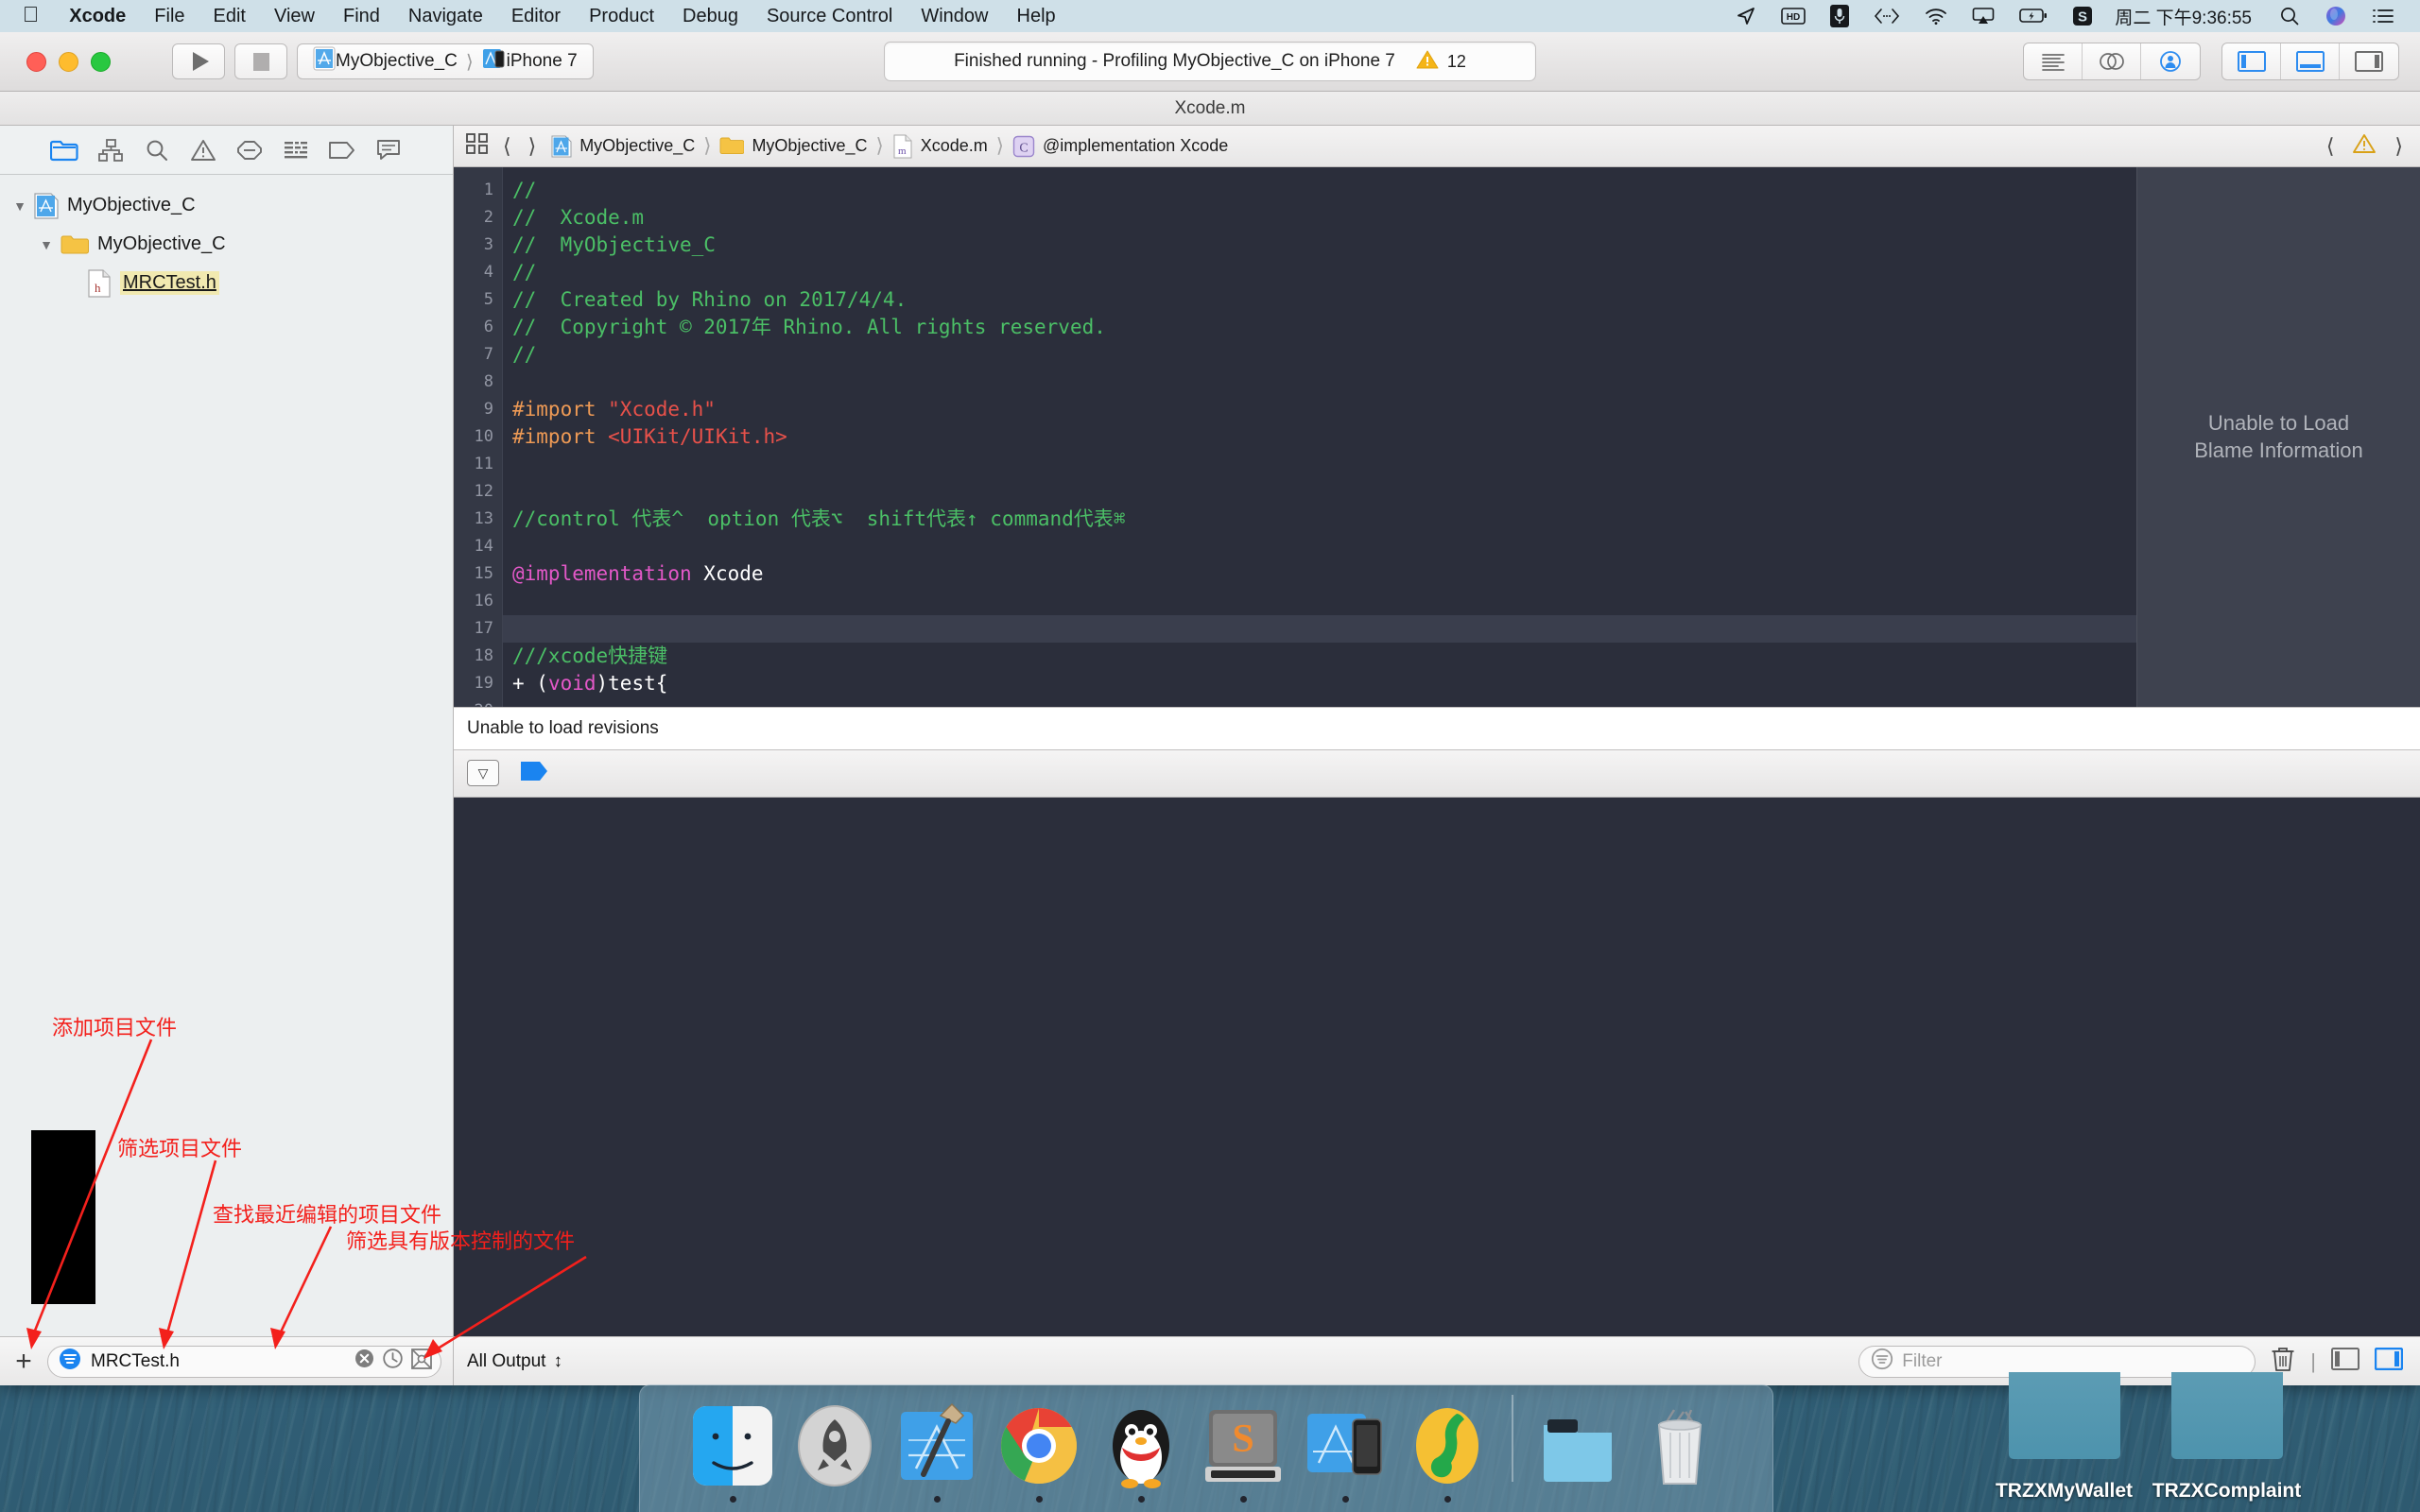 Image resolution: width=2420 pixels, height=1512 pixels. Describe the element at coordinates (364, 1361) in the screenshot. I see `clear-filter-icon` at that location.